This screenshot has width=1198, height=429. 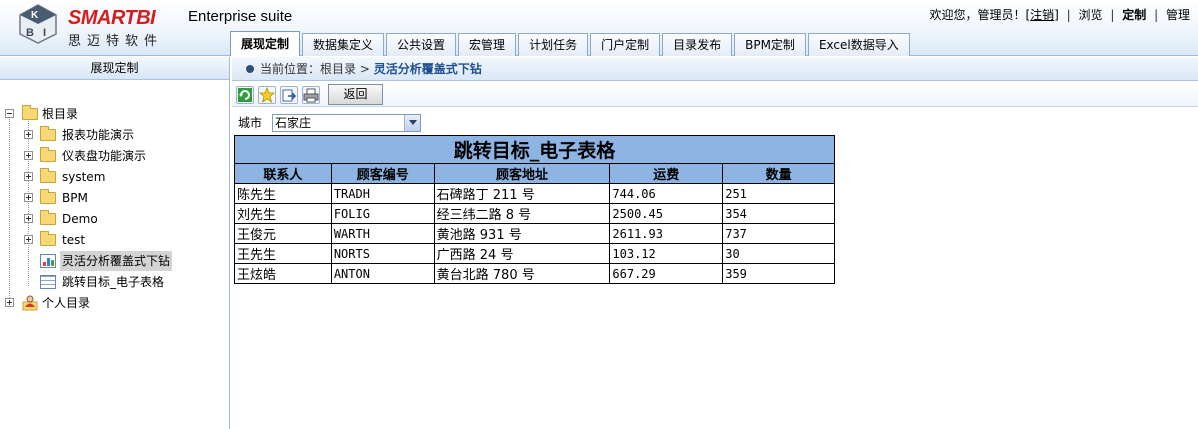 What do you see at coordinates (114, 240) in the screenshot?
I see `tree-node-test: test` at bounding box center [114, 240].